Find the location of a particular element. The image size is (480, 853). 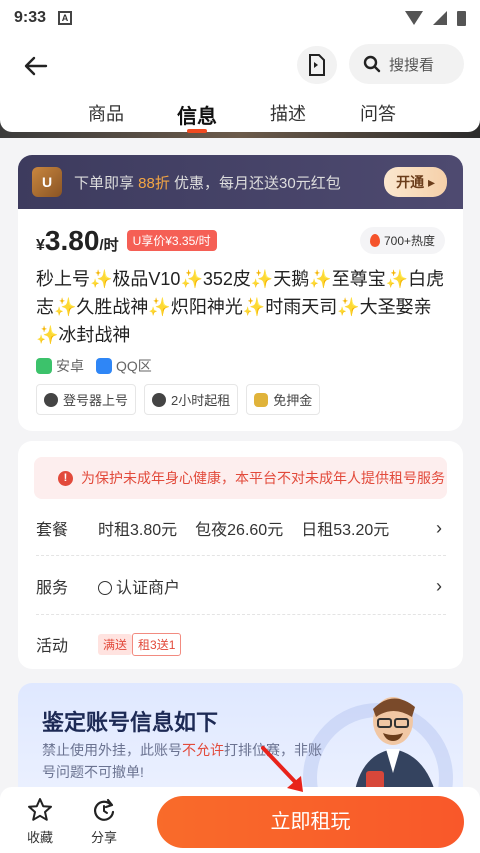

chip-android: 安卓 is located at coordinates (60, 366).